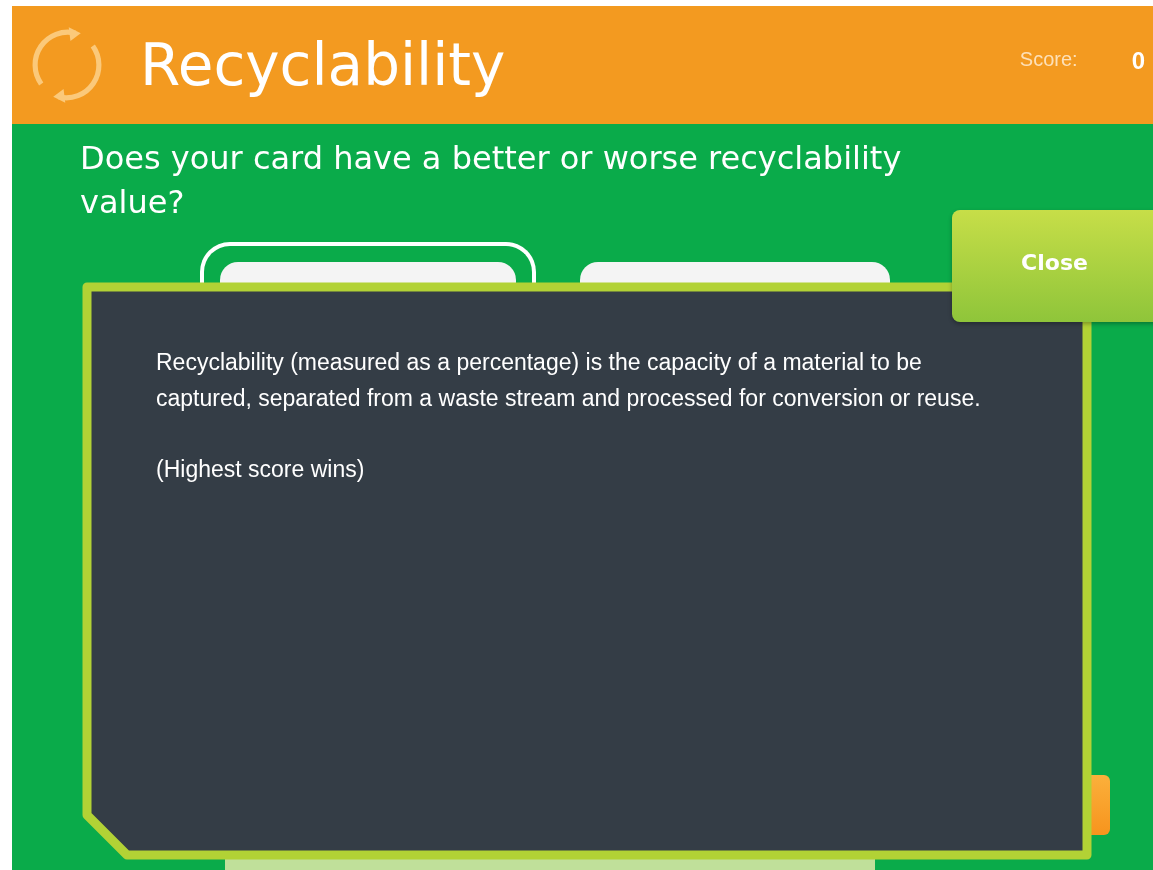 The width and height of the screenshot is (1153, 870). Describe the element at coordinates (491, 180) in the screenshot. I see `question-text: Does your card have a better or worse recyclability value?` at that location.